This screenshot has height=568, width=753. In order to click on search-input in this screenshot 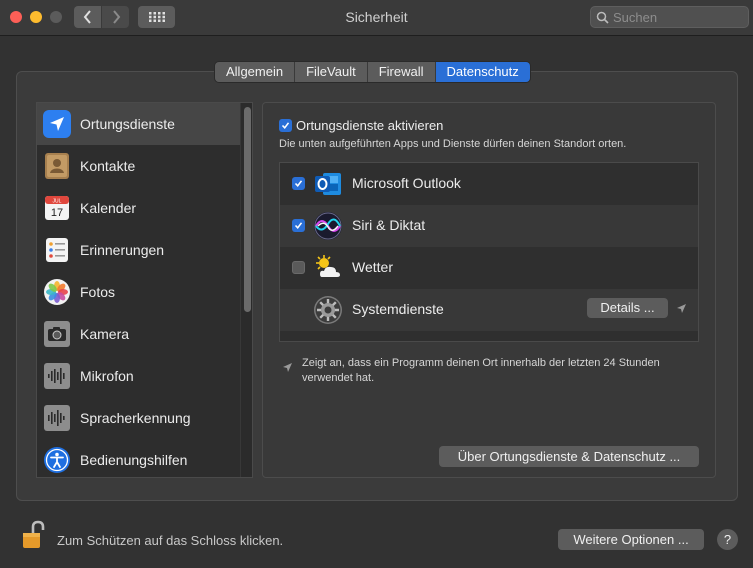, I will do `click(678, 17)`.